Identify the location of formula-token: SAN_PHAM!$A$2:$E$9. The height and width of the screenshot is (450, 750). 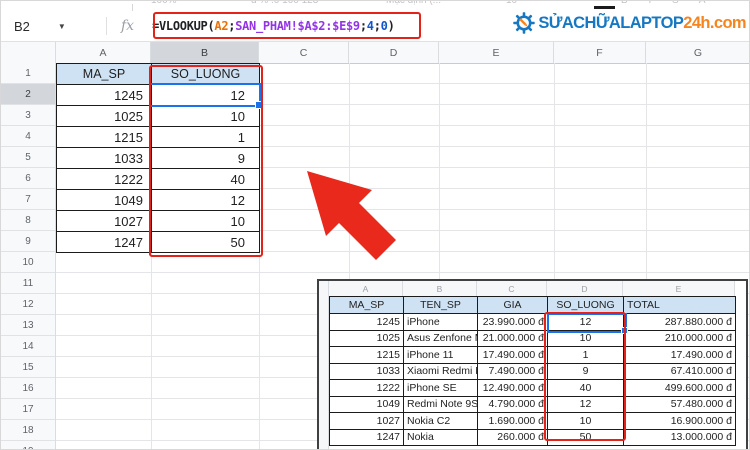
(297, 26).